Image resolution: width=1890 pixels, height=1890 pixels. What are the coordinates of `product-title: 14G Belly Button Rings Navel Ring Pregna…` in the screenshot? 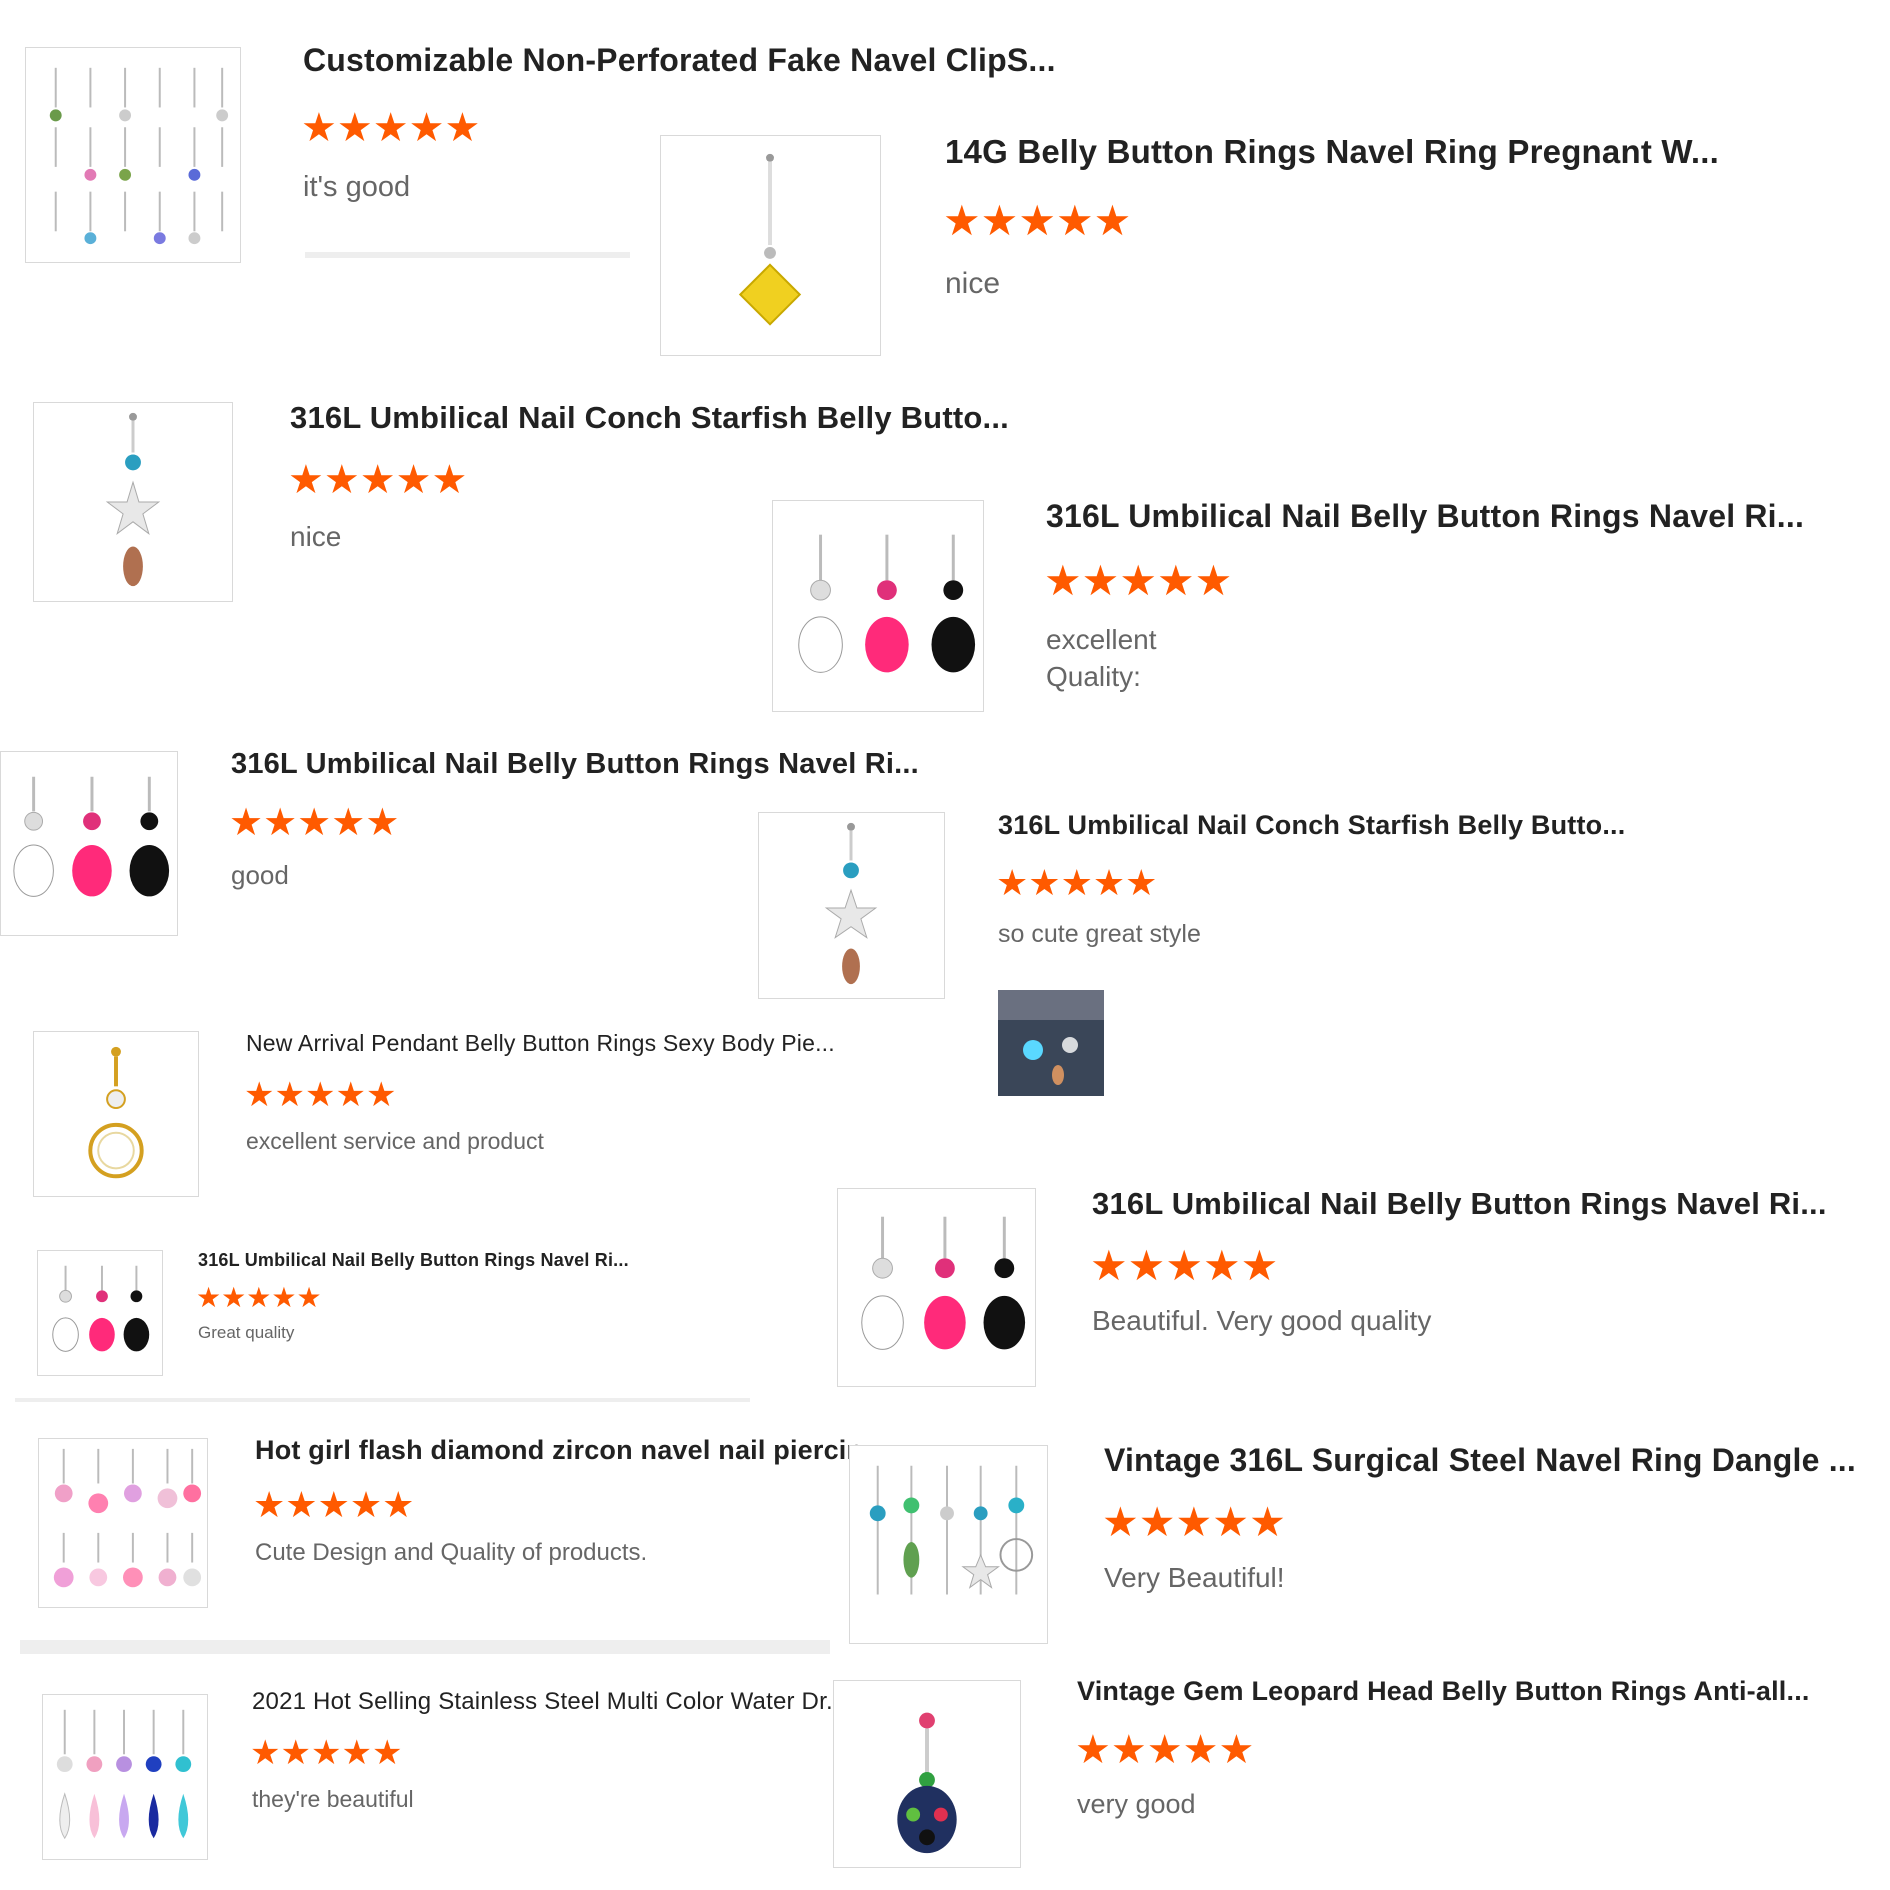 It's located at (1332, 152).